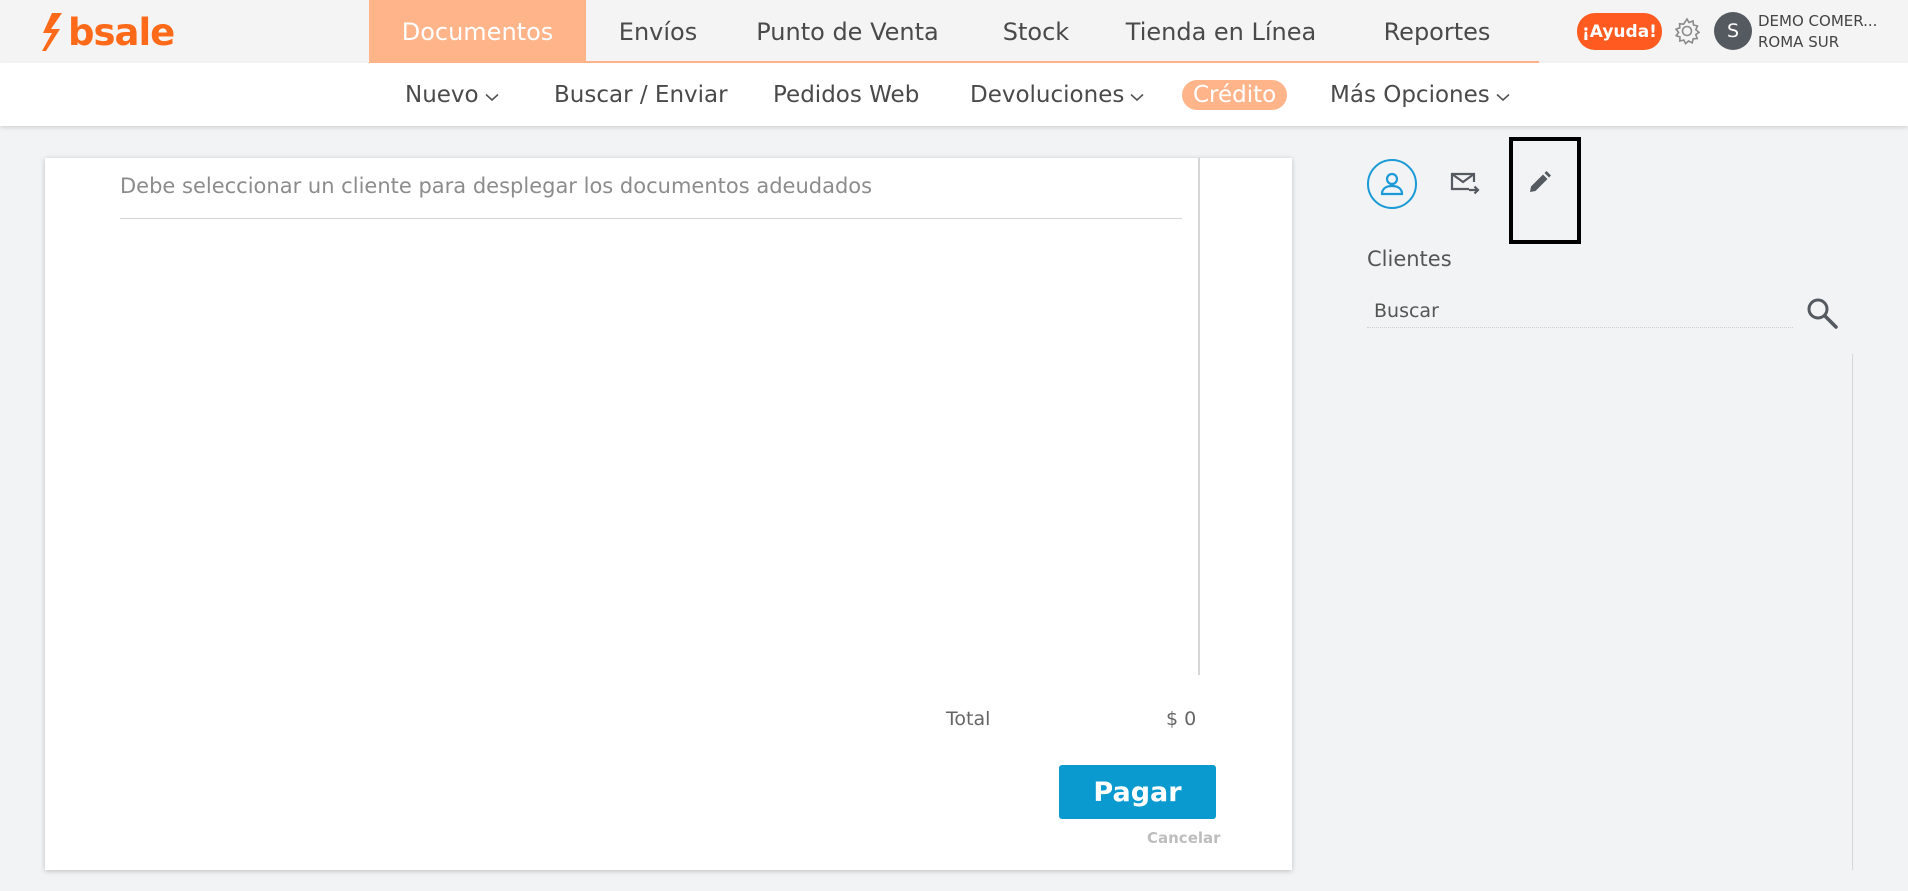  I want to click on client-search-input, so click(1580, 311).